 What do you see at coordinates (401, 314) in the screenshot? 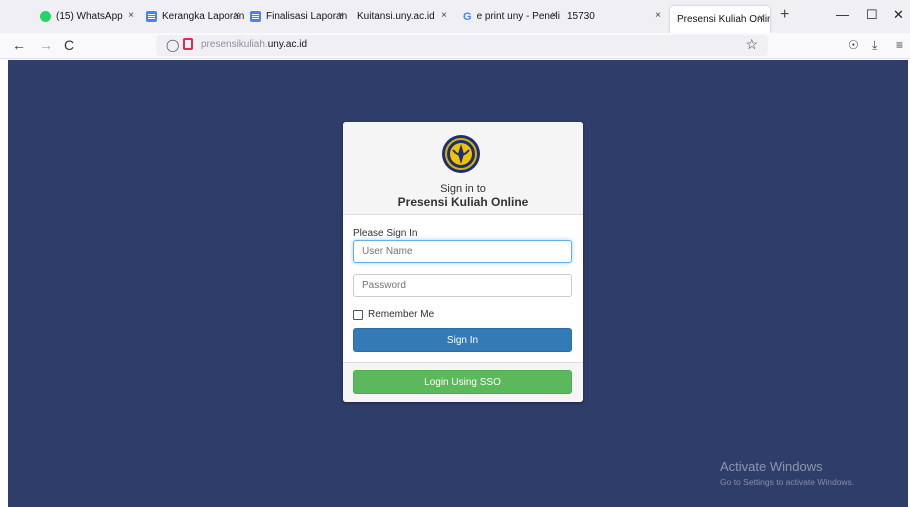
I see `remember-me-label: Remember Me` at bounding box center [401, 314].